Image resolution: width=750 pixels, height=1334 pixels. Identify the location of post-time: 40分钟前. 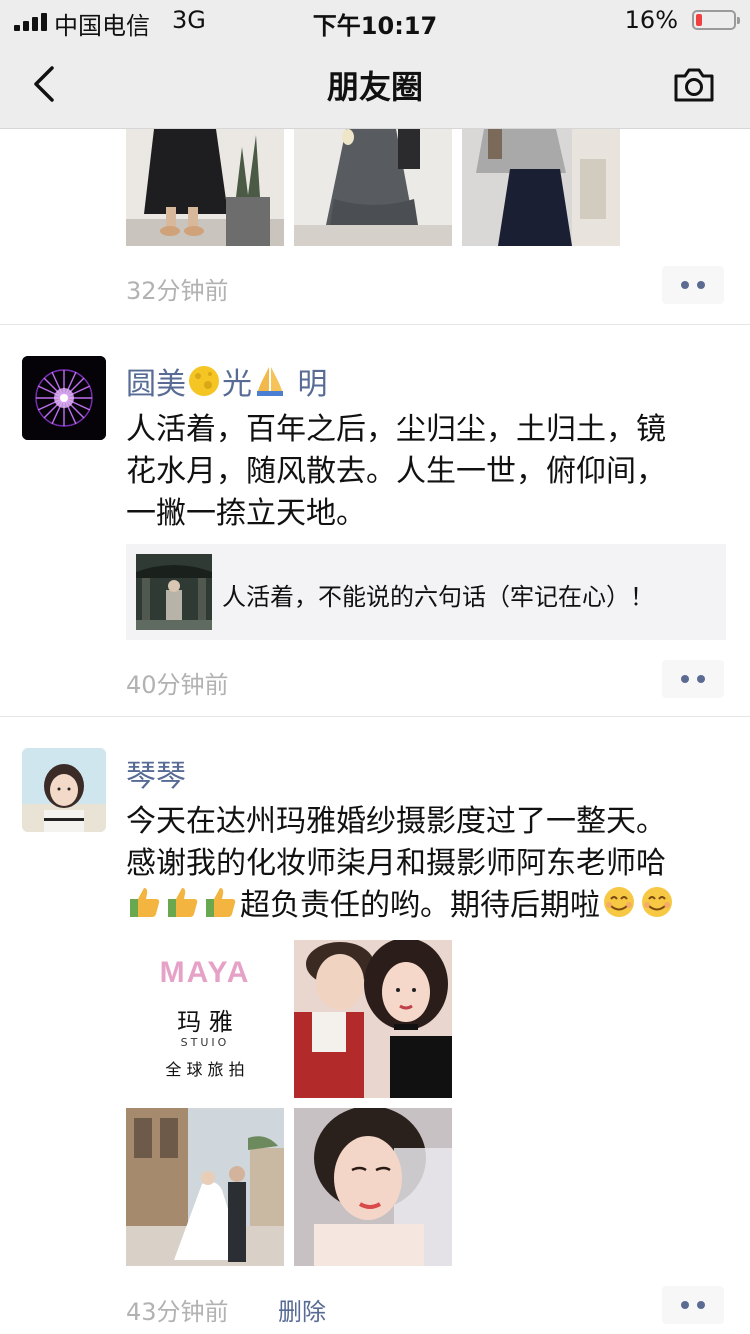
(177, 685).